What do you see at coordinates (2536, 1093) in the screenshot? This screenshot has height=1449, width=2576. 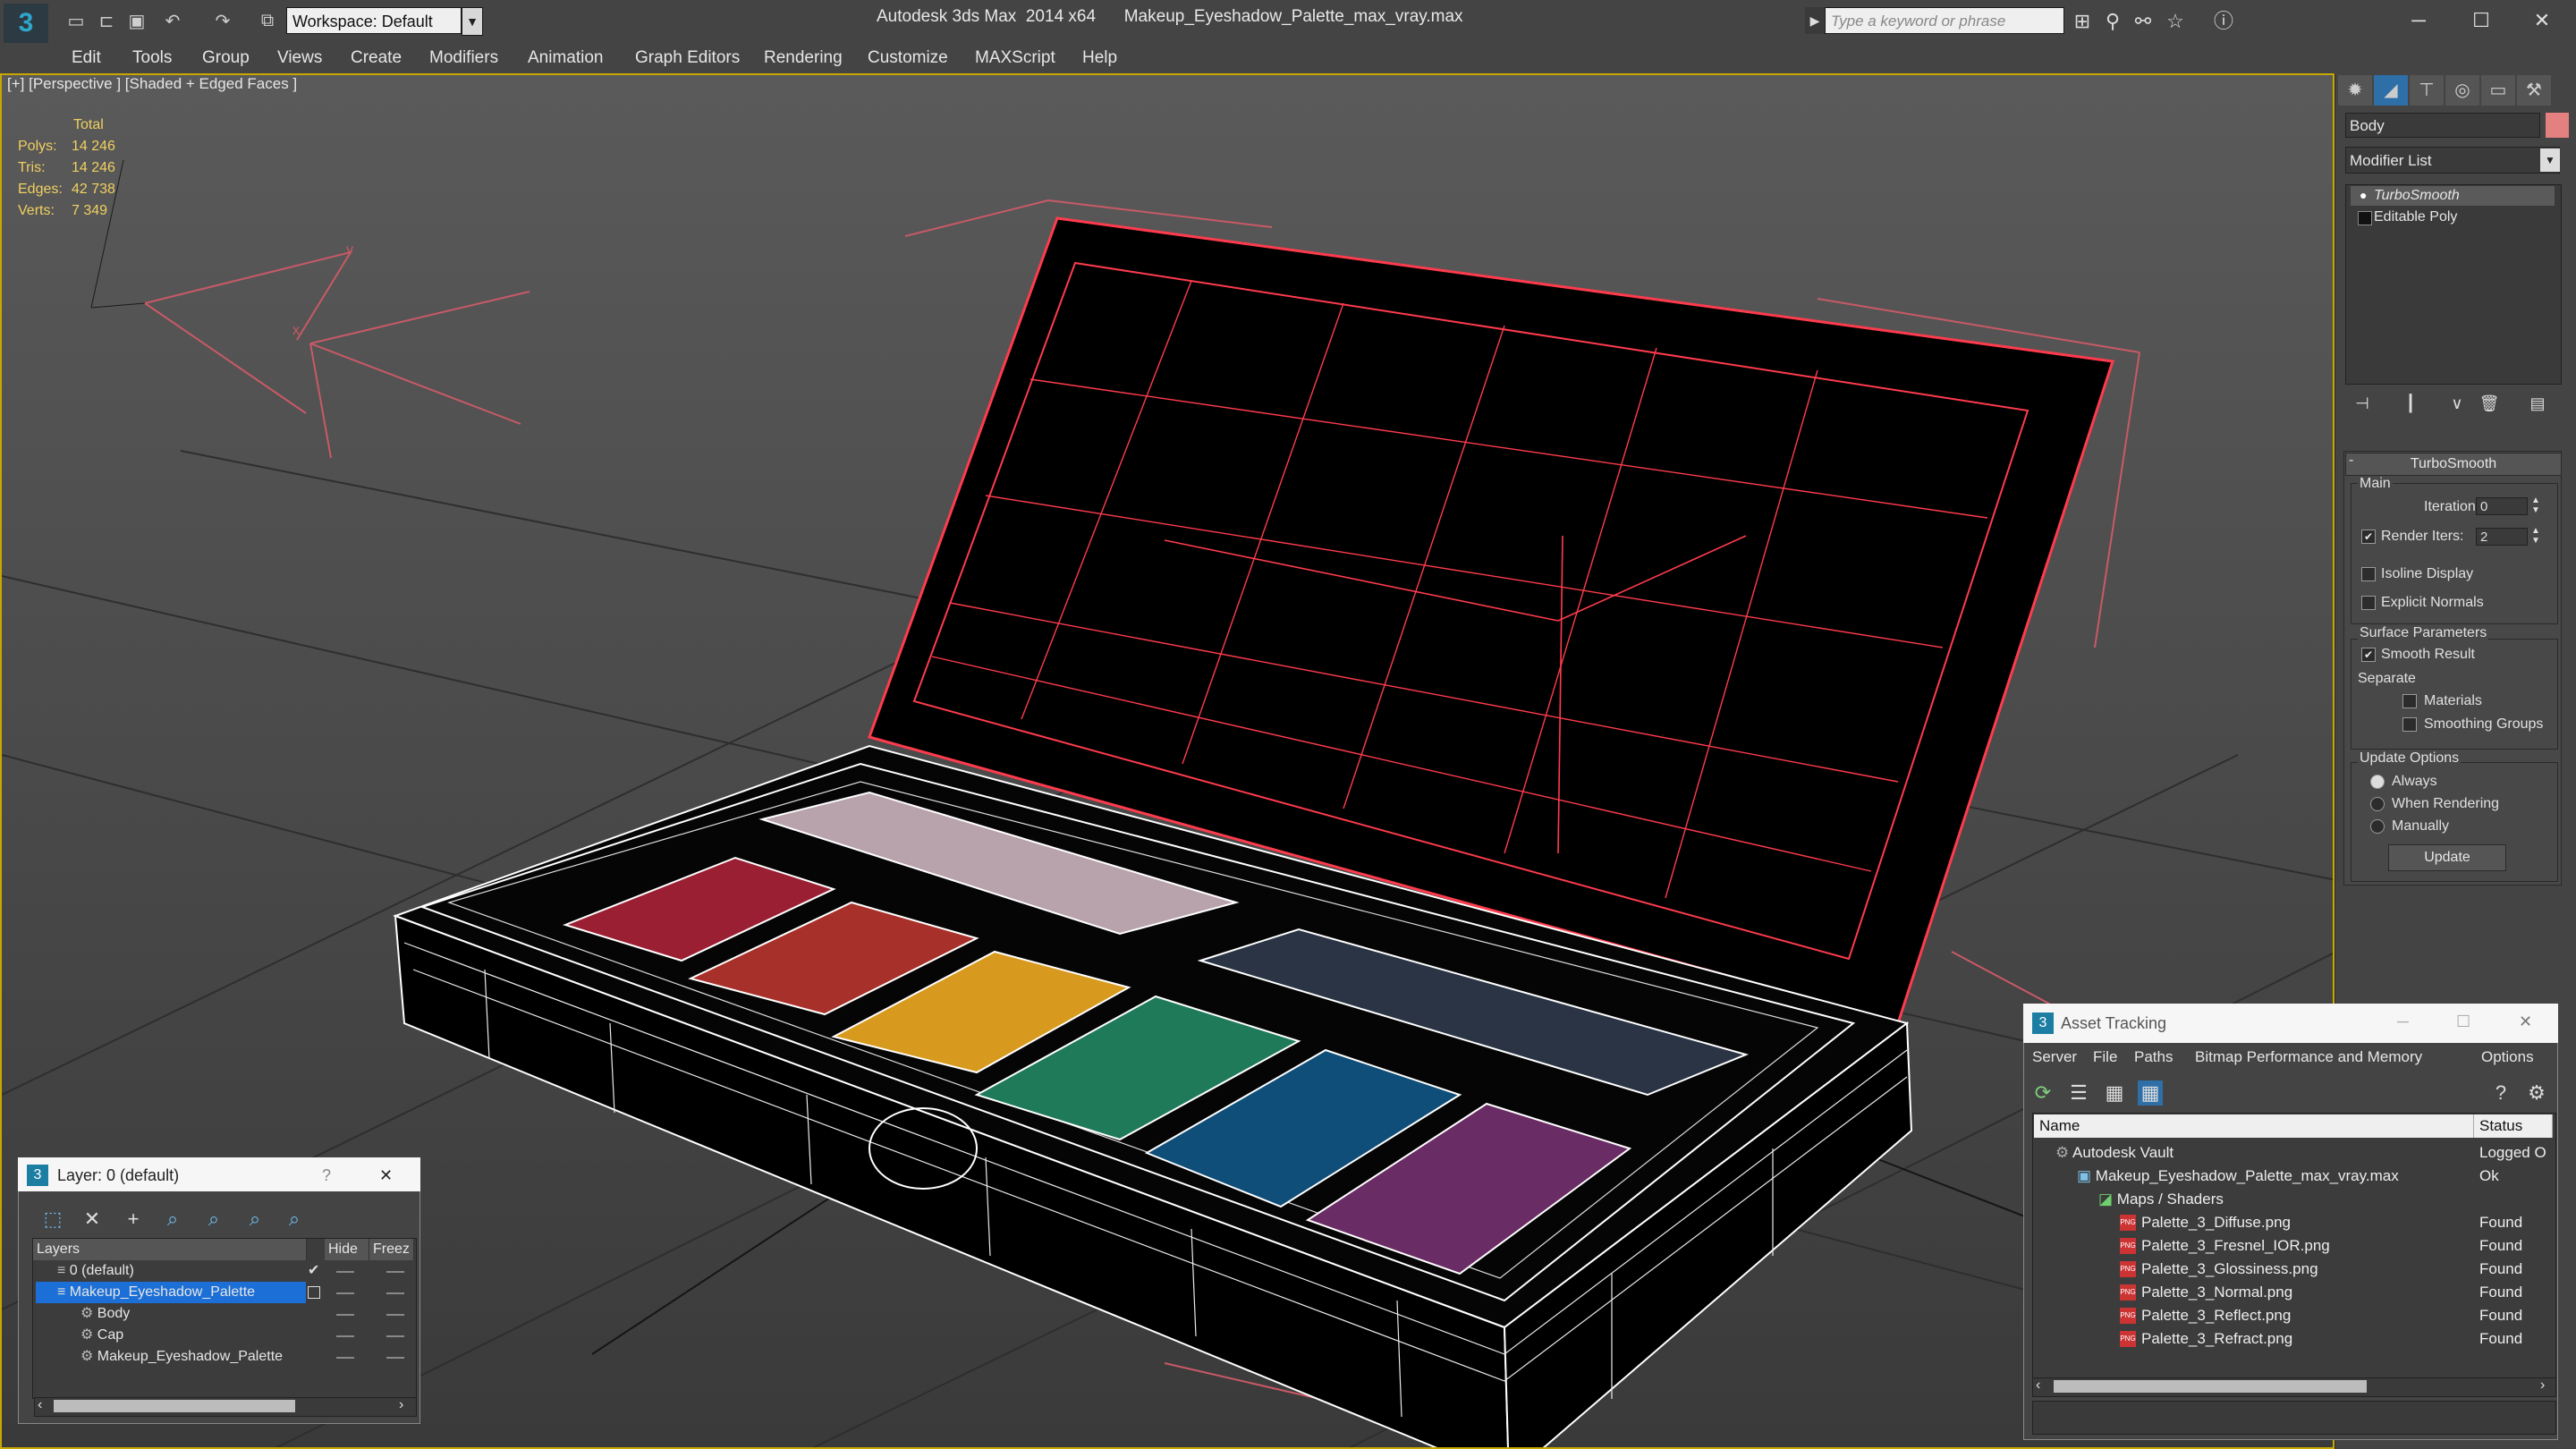 I see `vault-settings-icon: ⚙` at bounding box center [2536, 1093].